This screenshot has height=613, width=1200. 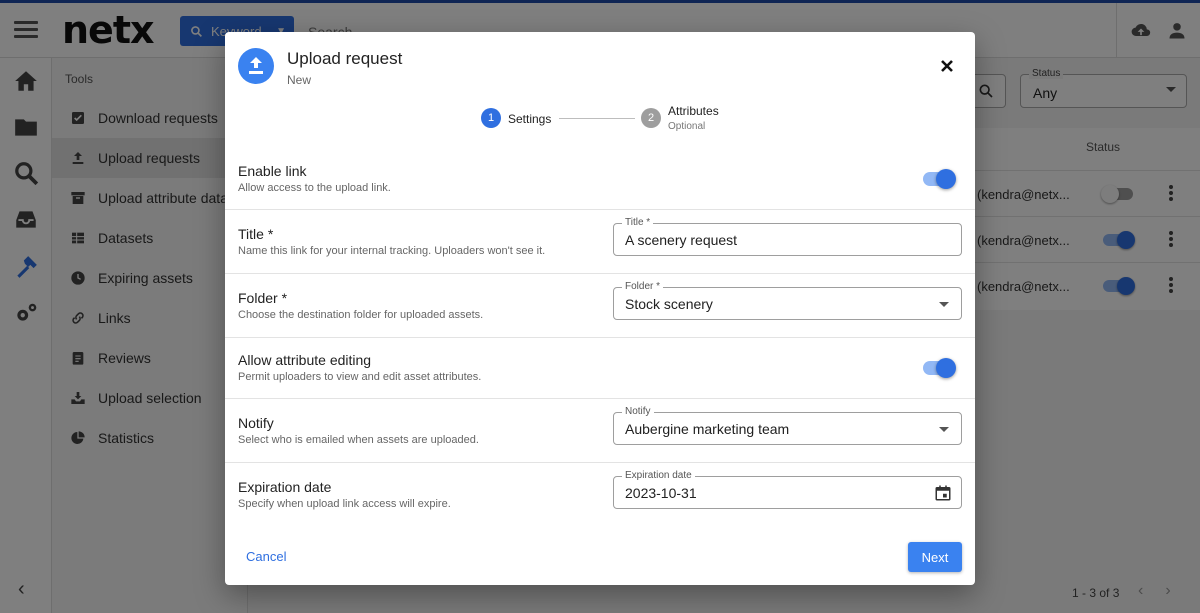 What do you see at coordinates (693, 111) in the screenshot?
I see `step-2-label: Attributes` at bounding box center [693, 111].